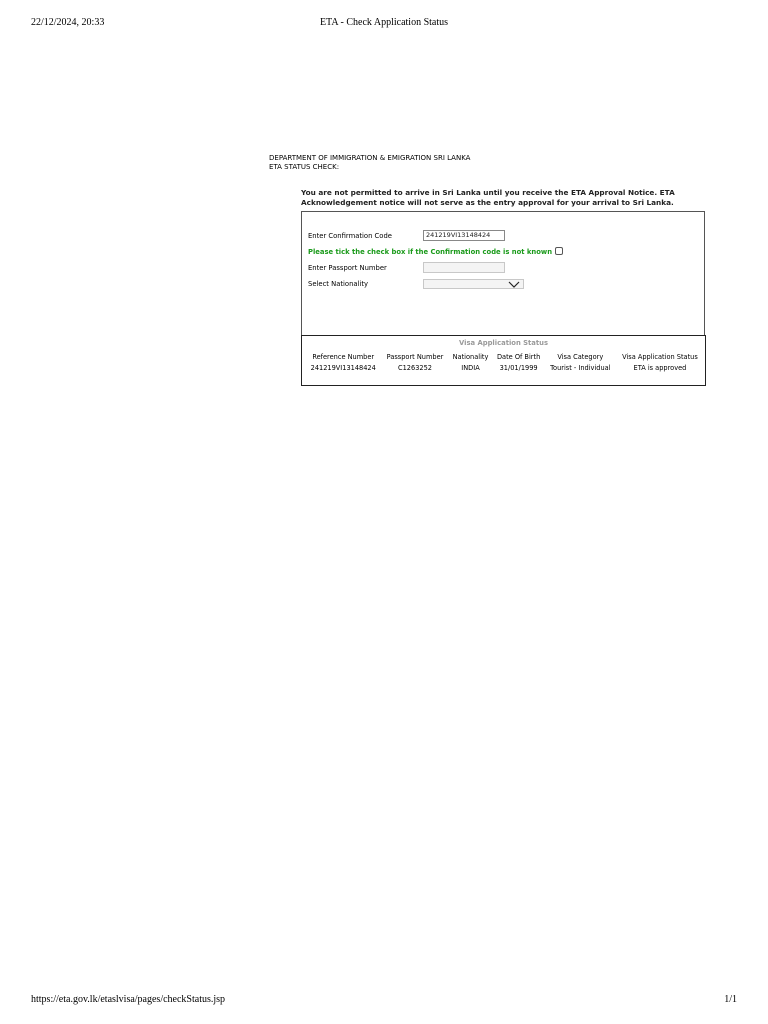  I want to click on column-header: Nationality, so click(470, 356).